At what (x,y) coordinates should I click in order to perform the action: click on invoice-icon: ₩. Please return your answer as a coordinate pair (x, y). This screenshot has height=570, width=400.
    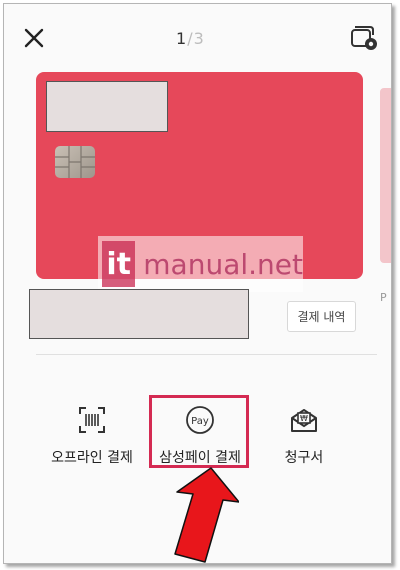
    Looking at the image, I should click on (304, 420).